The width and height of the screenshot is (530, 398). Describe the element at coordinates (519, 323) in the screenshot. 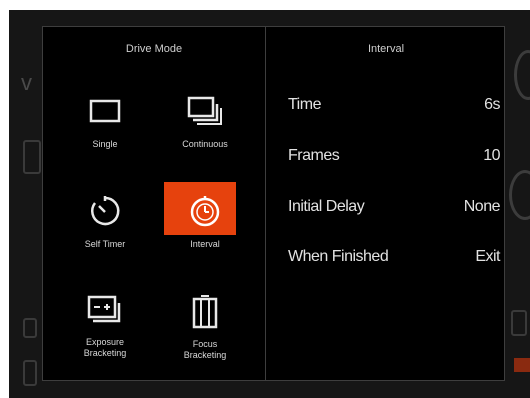

I see `background-square-icon` at that location.